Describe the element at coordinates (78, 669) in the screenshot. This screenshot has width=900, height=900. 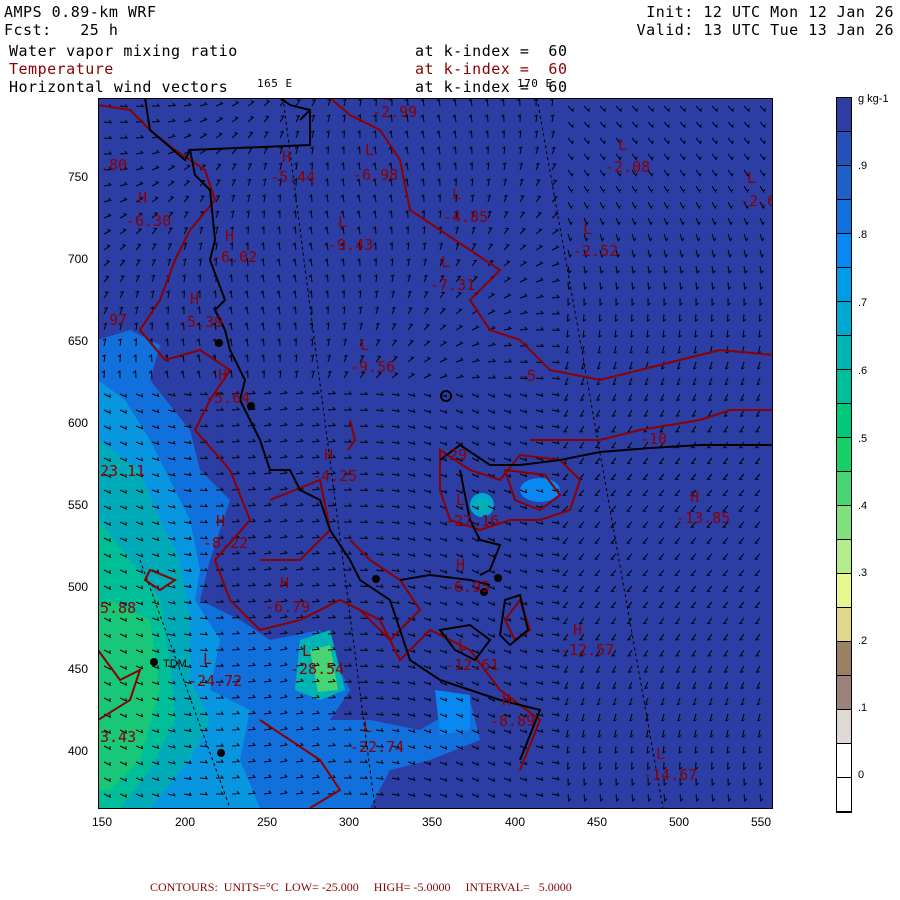
I see `y-tick: 450` at that location.